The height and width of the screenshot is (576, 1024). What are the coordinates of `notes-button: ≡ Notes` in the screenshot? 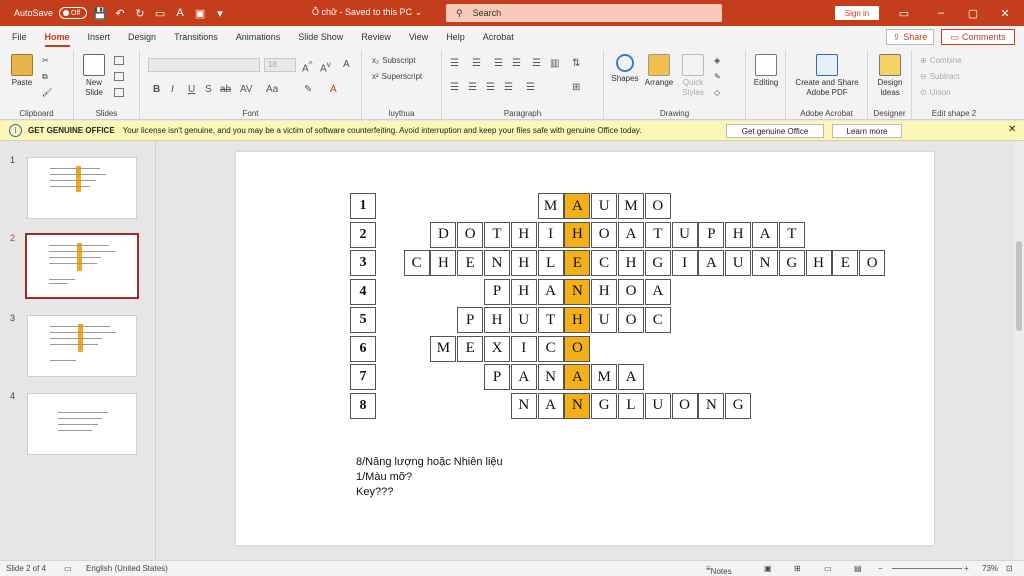 It's located at (719, 570).